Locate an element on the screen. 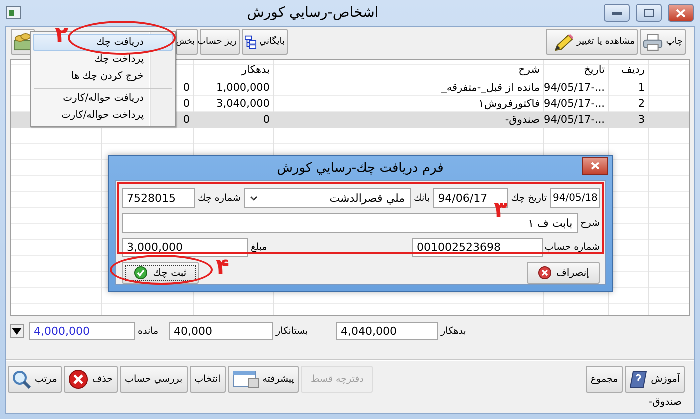 The width and height of the screenshot is (700, 419). search-icon is located at coordinates (22, 379).